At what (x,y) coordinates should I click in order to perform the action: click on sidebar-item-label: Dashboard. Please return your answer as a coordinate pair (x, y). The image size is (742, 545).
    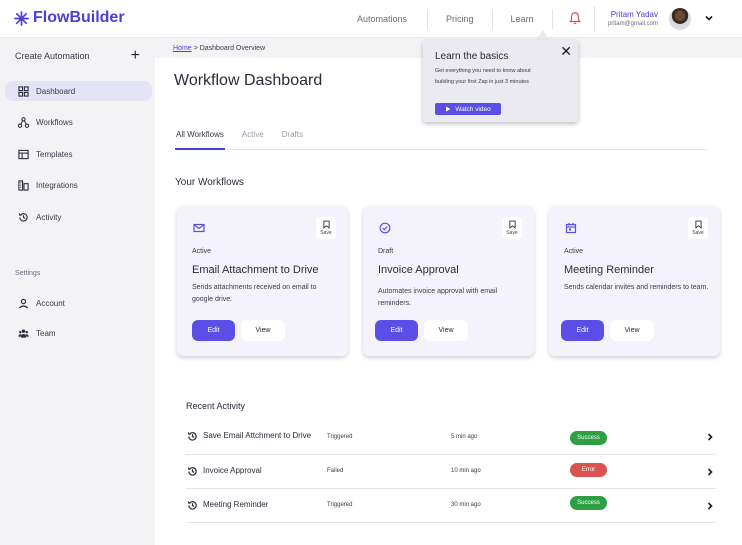
    Looking at the image, I should click on (56, 91).